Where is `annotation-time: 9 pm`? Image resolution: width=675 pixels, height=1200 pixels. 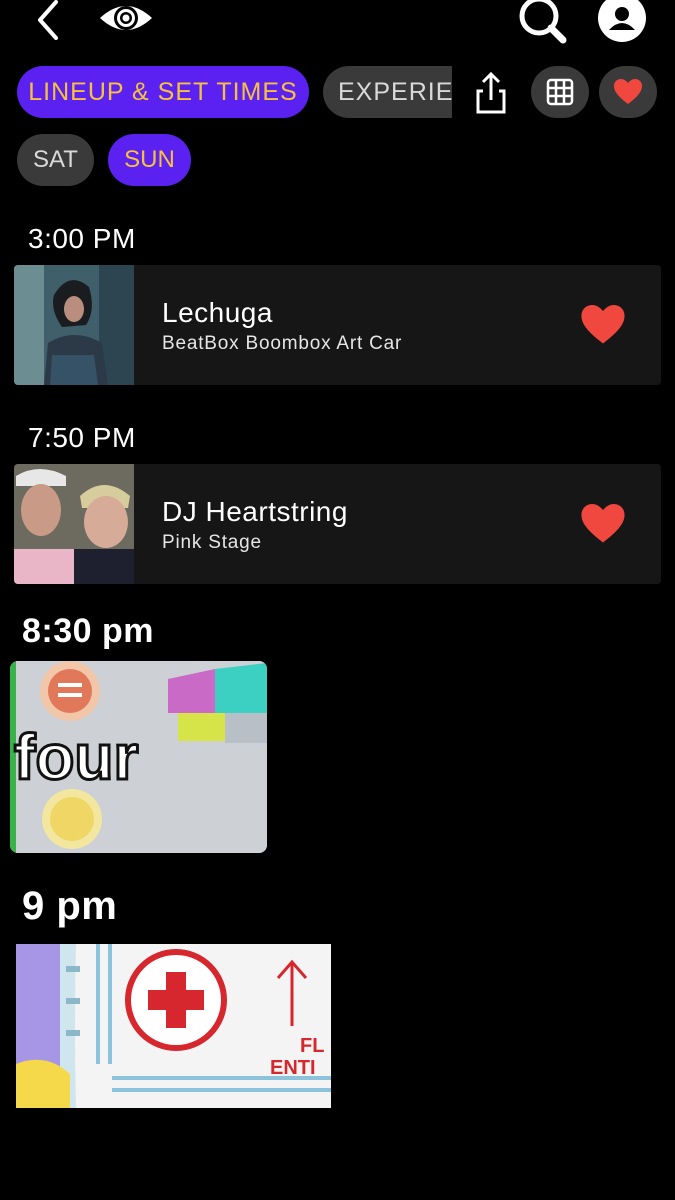
annotation-time: 9 pm is located at coordinates (70, 906).